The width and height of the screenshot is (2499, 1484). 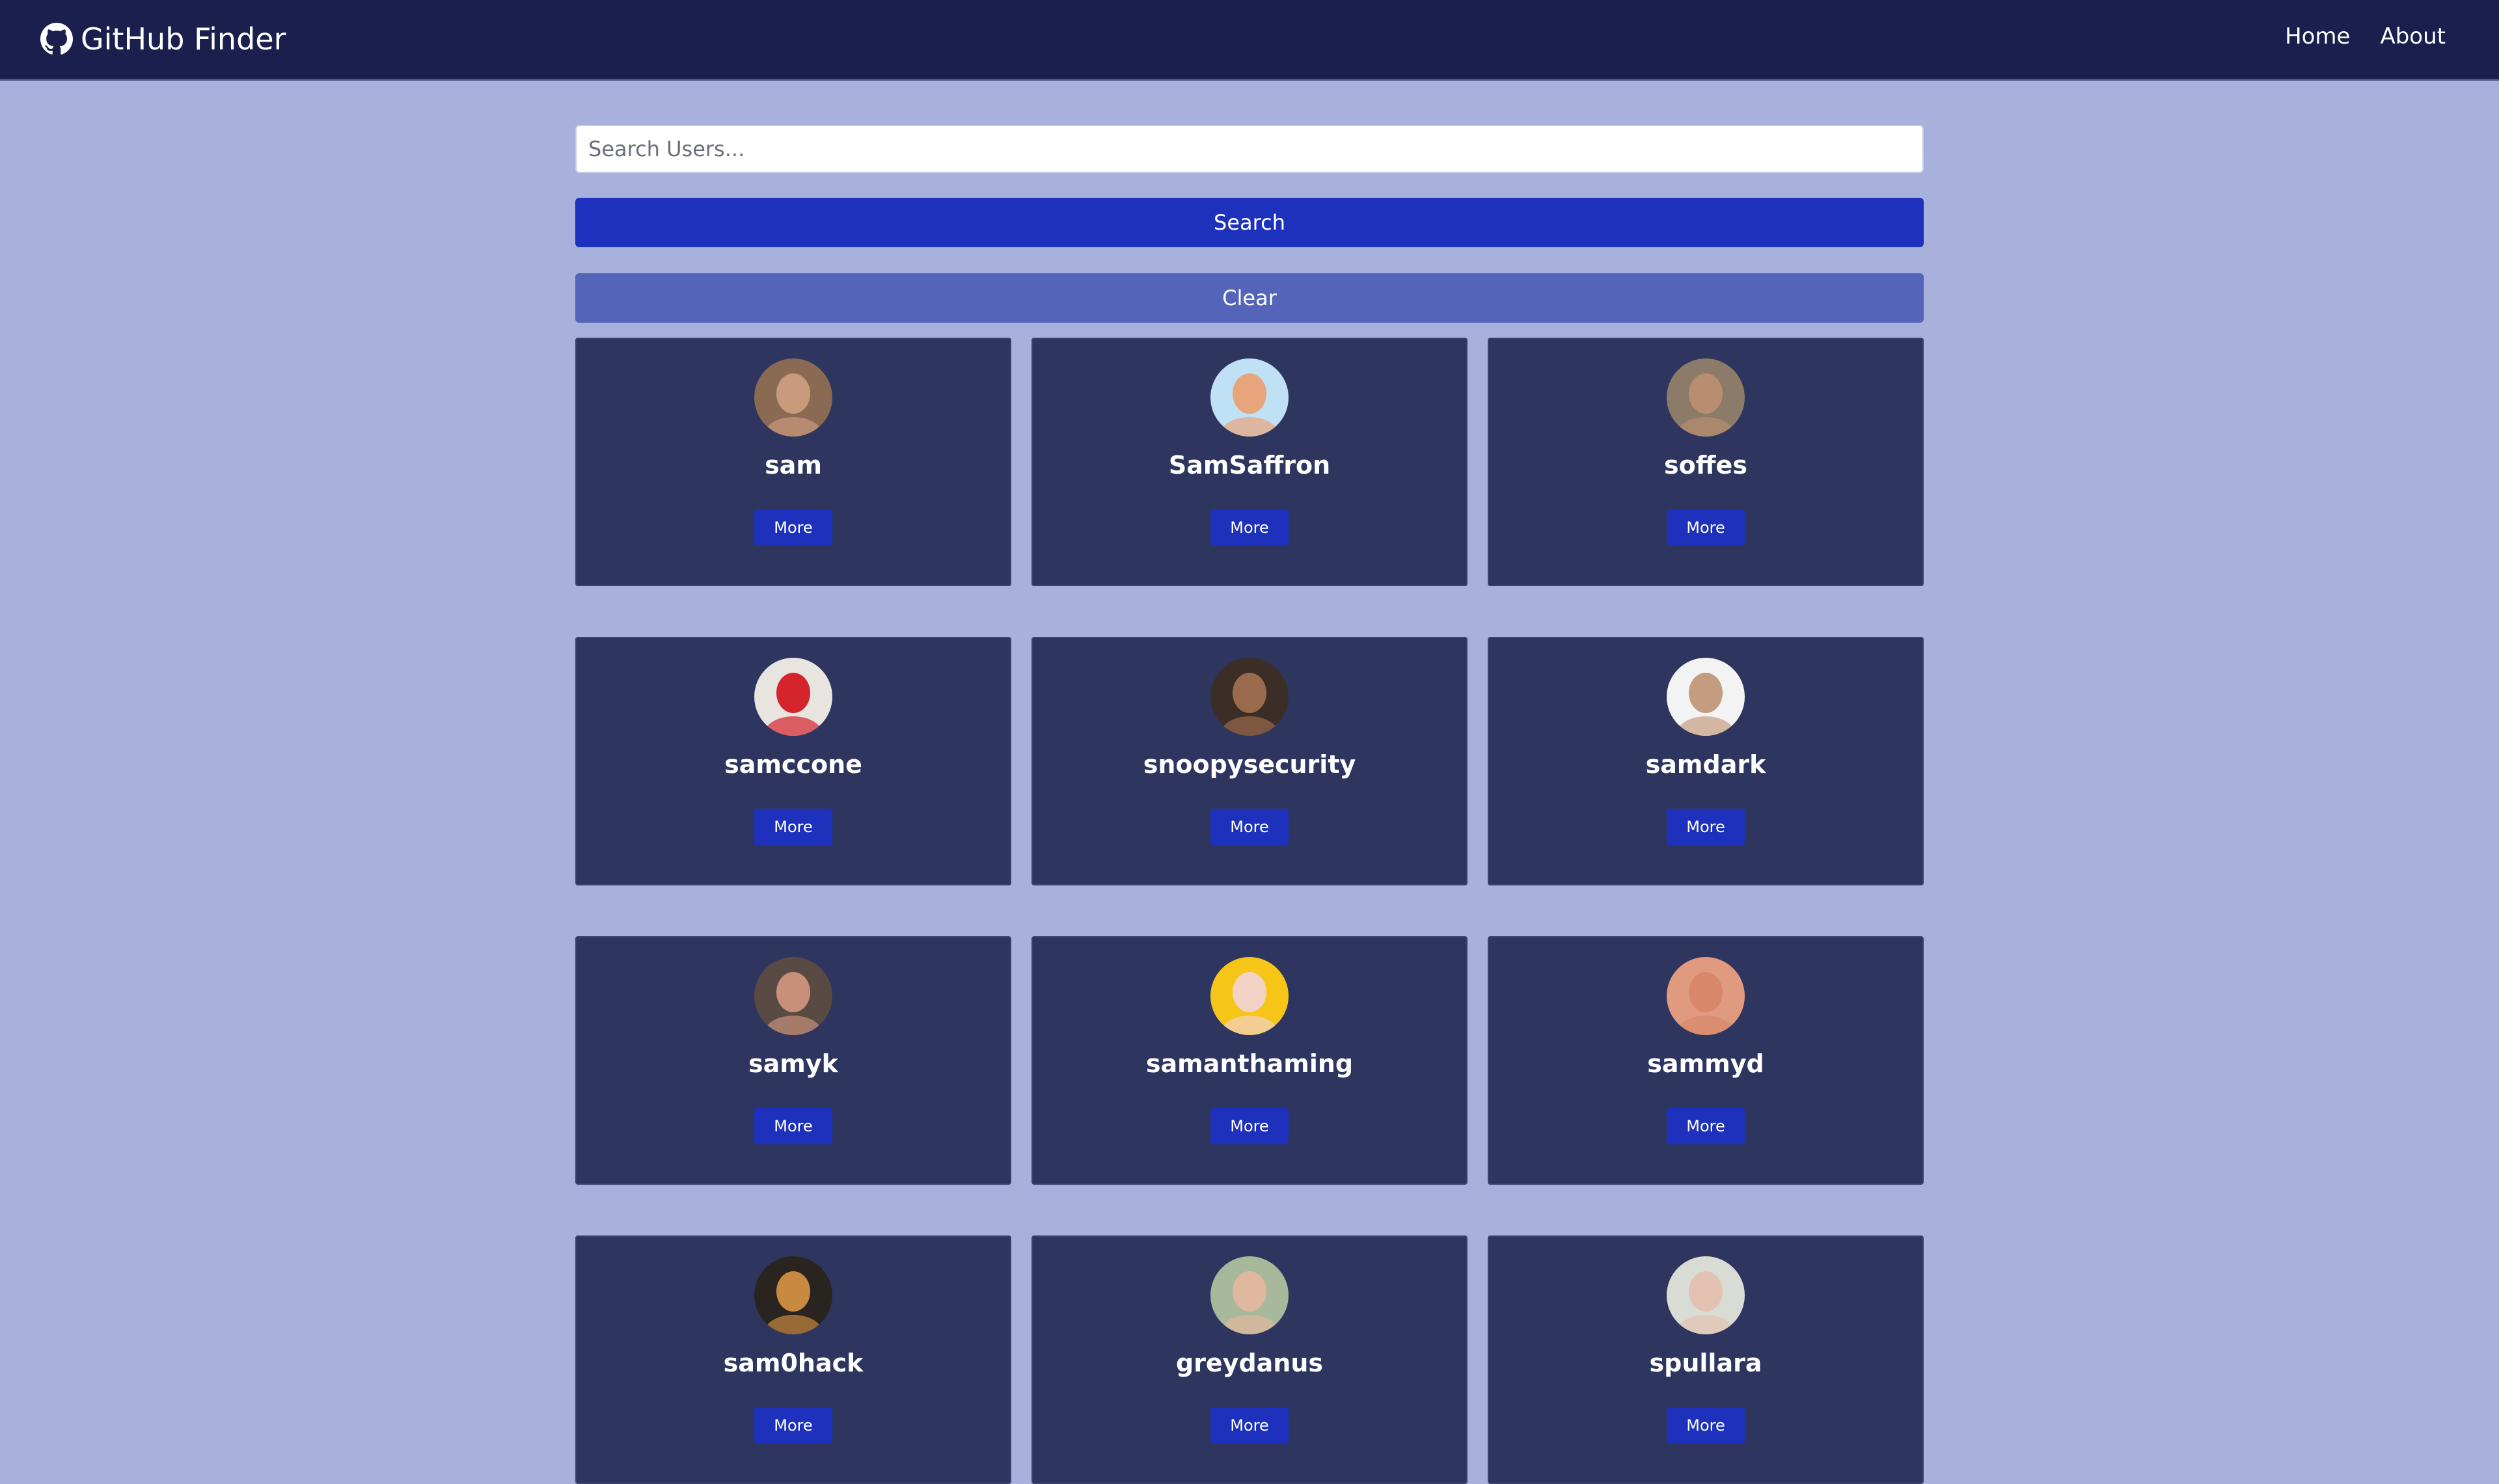 I want to click on nav-links: Home About, so click(x=2365, y=36).